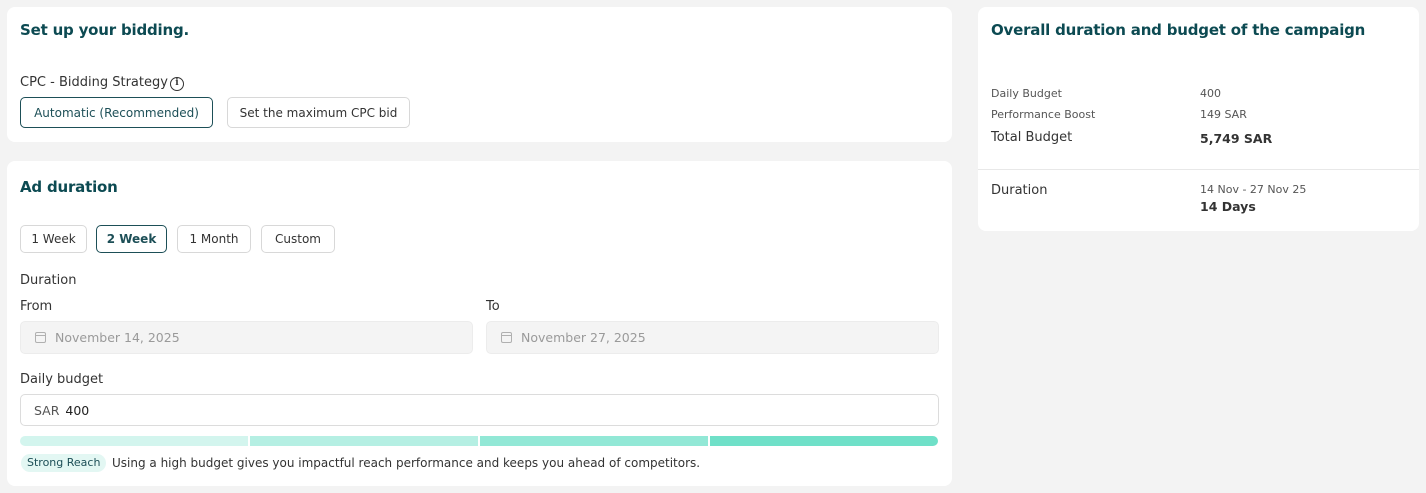  Describe the element at coordinates (131, 239) in the screenshot. I see `period-2-week-button: 2 Week` at that location.